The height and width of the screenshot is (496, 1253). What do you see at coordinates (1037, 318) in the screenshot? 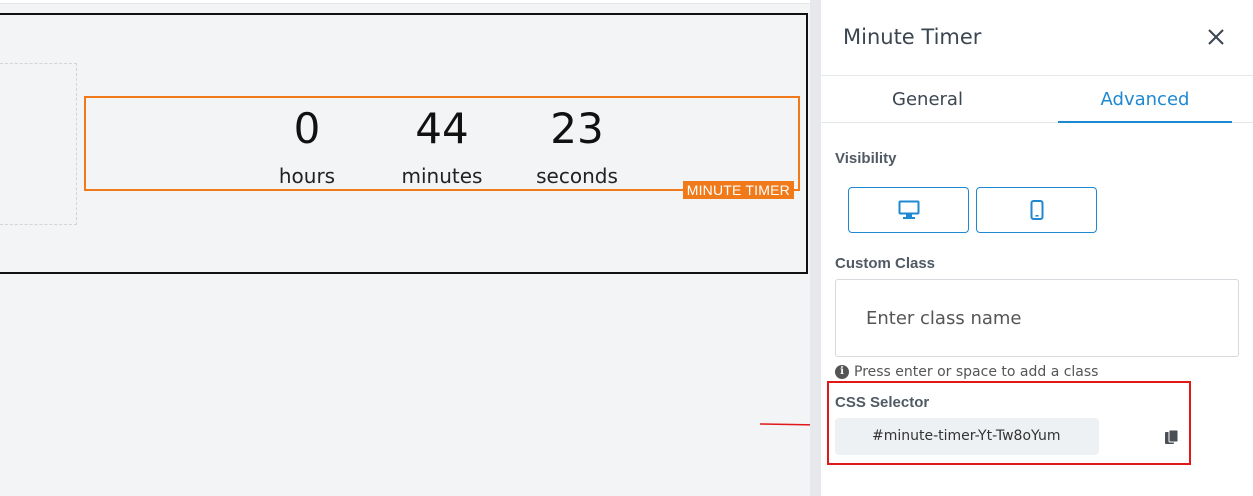
I see `custom-class-input` at bounding box center [1037, 318].